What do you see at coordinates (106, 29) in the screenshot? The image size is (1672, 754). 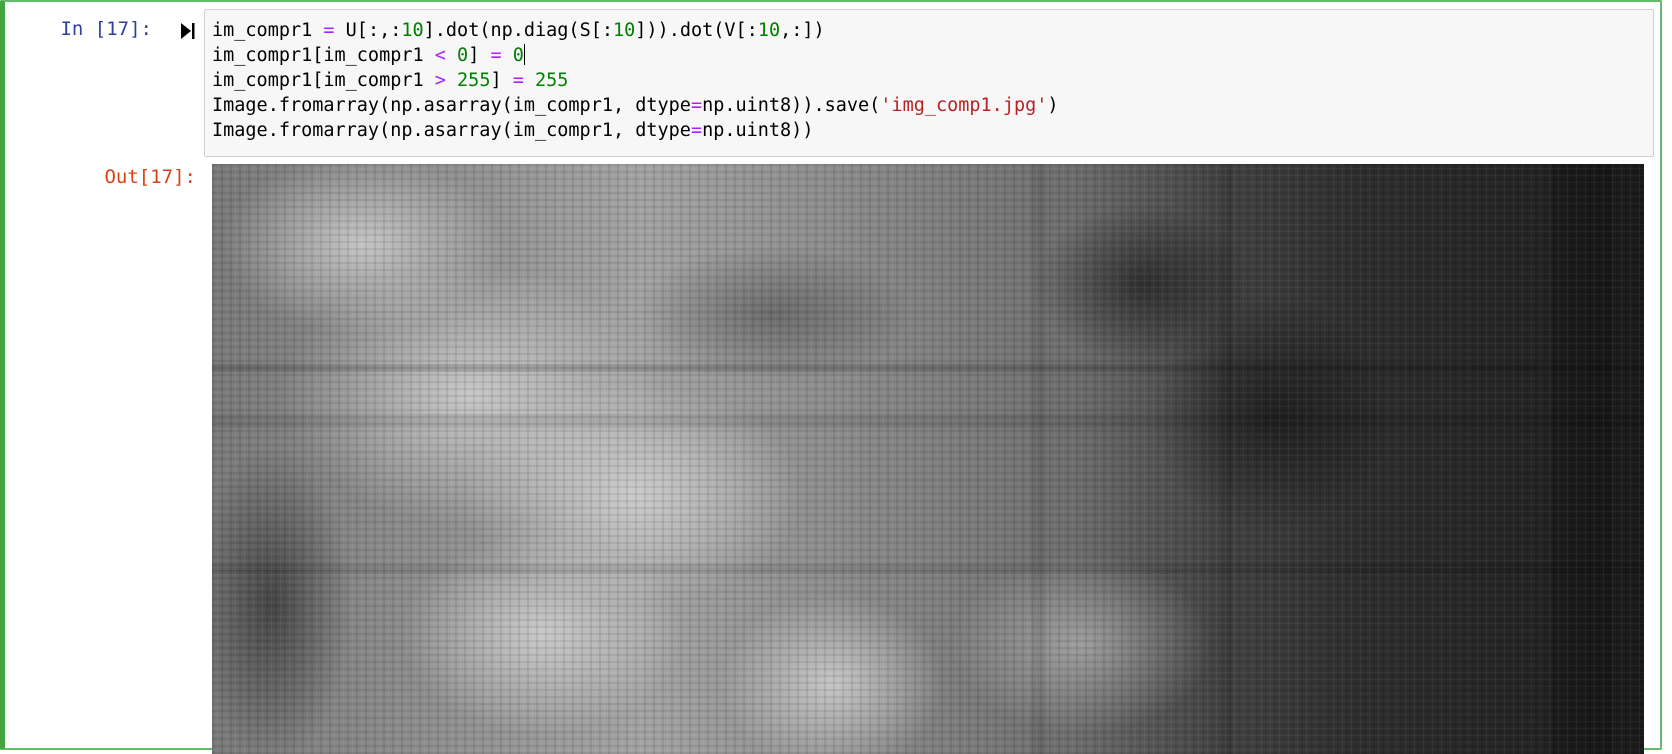 I see `input-prompt: In [17]:` at bounding box center [106, 29].